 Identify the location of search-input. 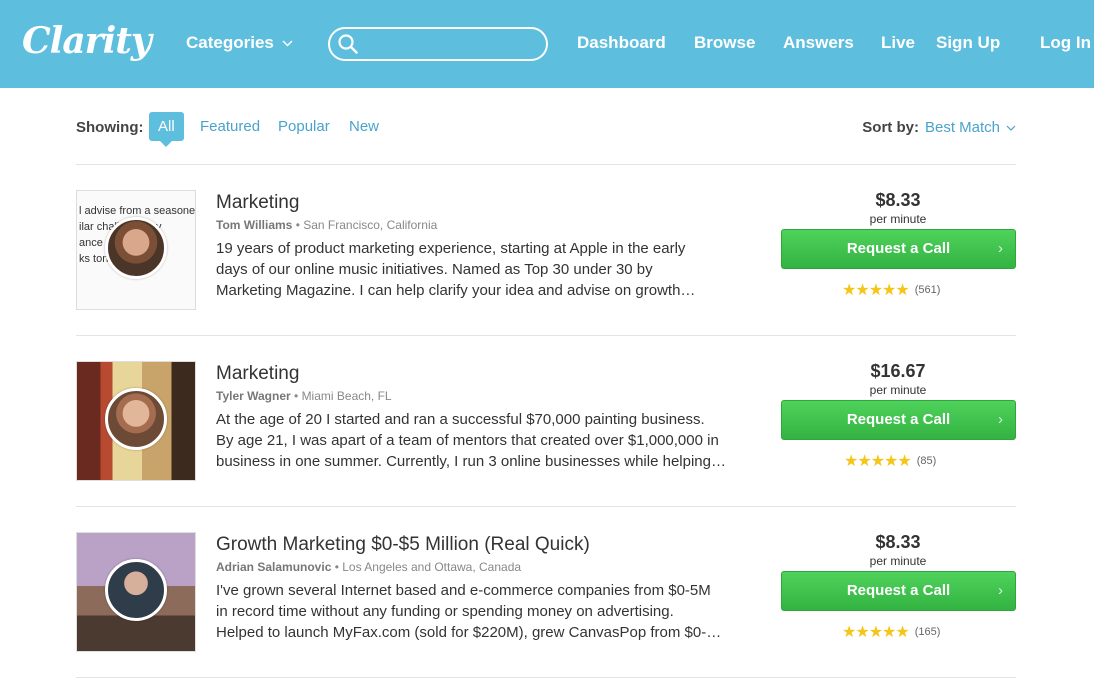
(449, 44).